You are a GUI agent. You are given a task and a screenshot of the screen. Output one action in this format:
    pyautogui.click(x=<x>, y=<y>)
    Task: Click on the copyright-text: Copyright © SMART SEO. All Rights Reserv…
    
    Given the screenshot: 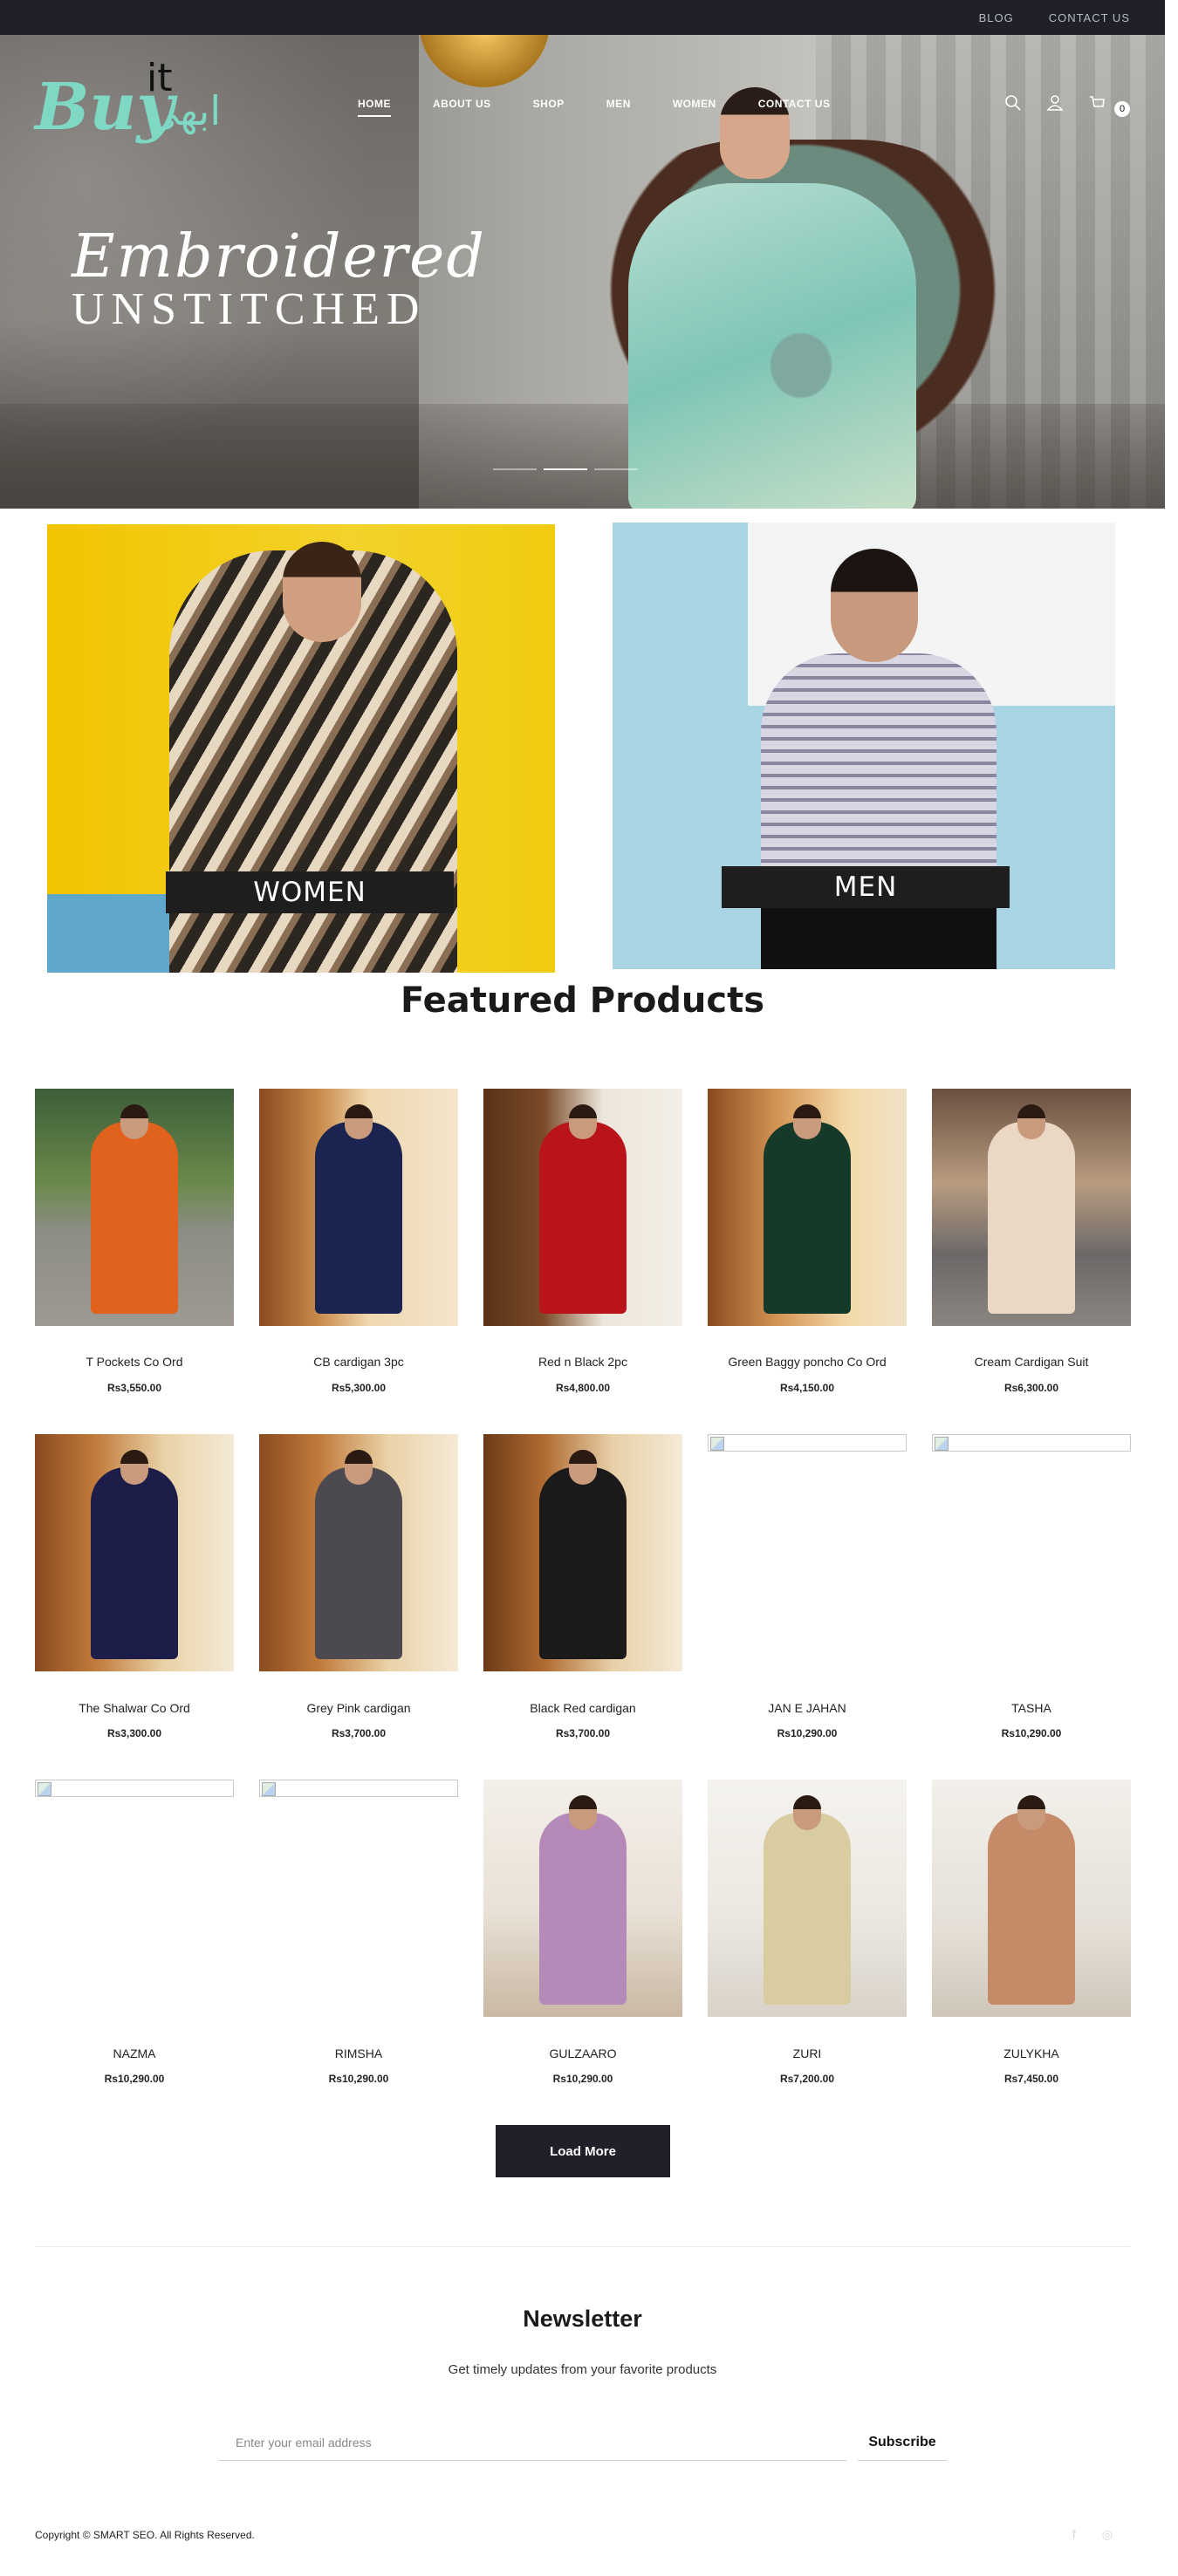 What is the action you would take?
    pyautogui.click(x=145, y=2535)
    